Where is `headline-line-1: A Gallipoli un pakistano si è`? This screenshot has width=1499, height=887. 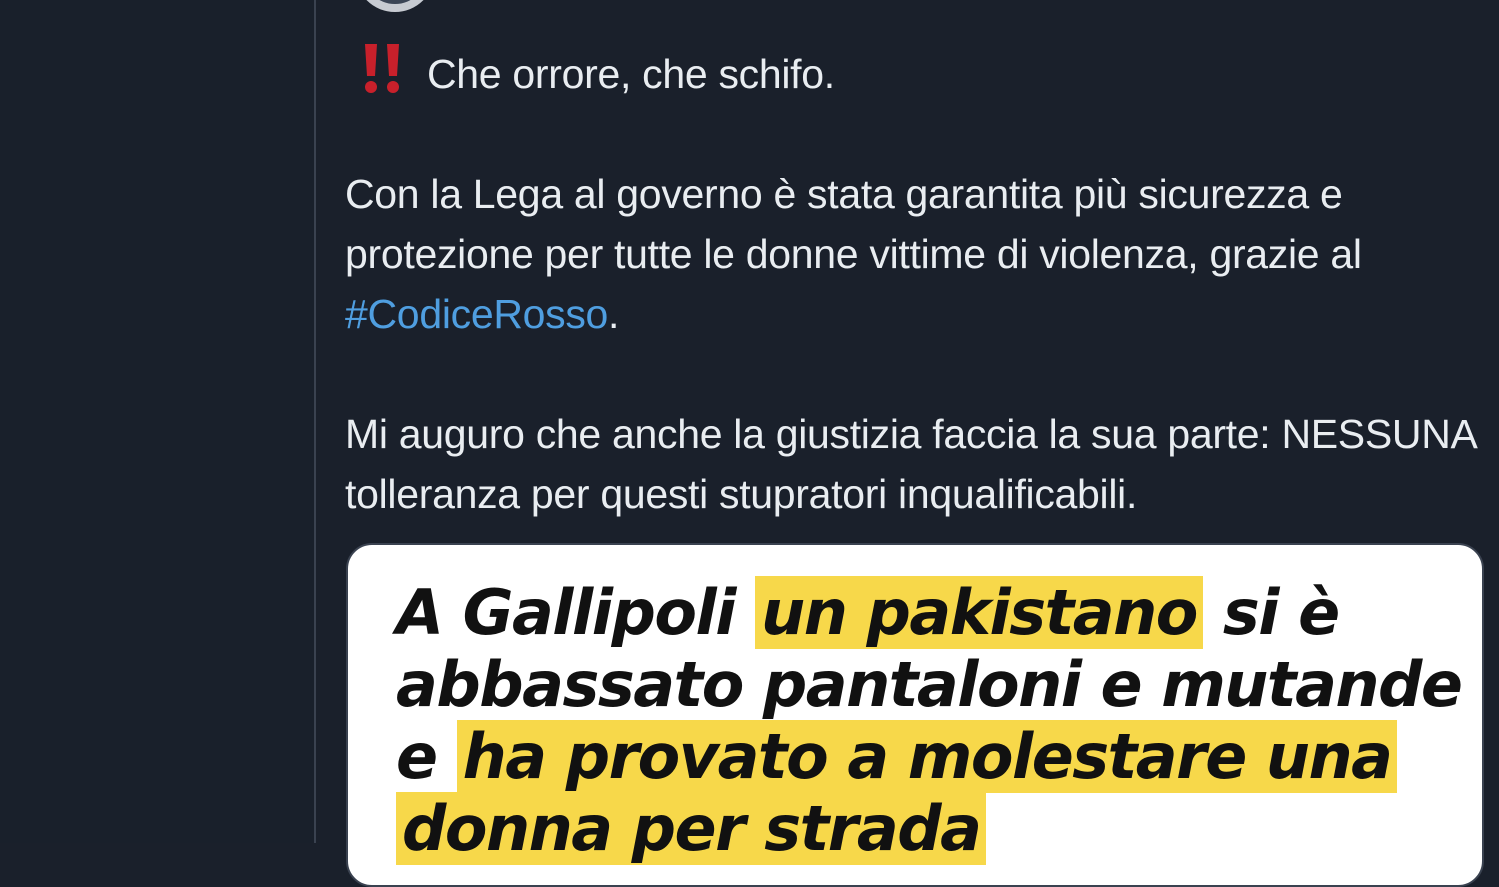 headline-line-1: A Gallipoli un pakistano si è is located at coordinates (926, 612).